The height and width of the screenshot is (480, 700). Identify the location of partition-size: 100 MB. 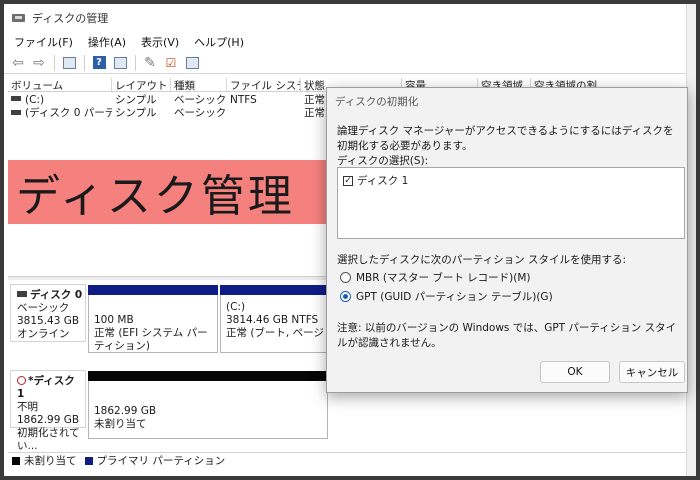
(114, 320).